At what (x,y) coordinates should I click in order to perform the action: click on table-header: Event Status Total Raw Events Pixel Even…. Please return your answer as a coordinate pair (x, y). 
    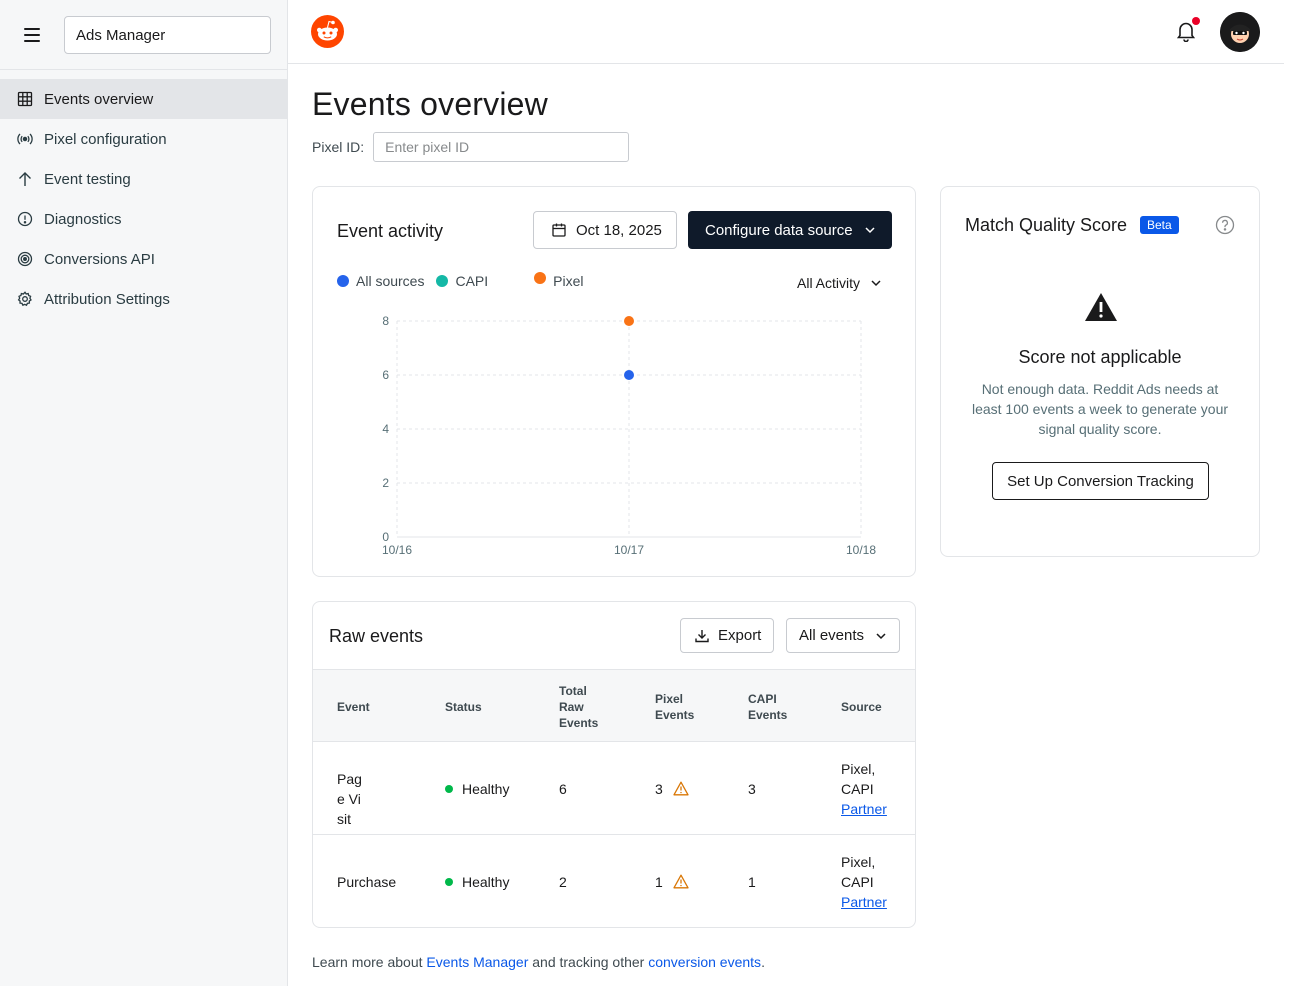
    Looking at the image, I should click on (614, 705).